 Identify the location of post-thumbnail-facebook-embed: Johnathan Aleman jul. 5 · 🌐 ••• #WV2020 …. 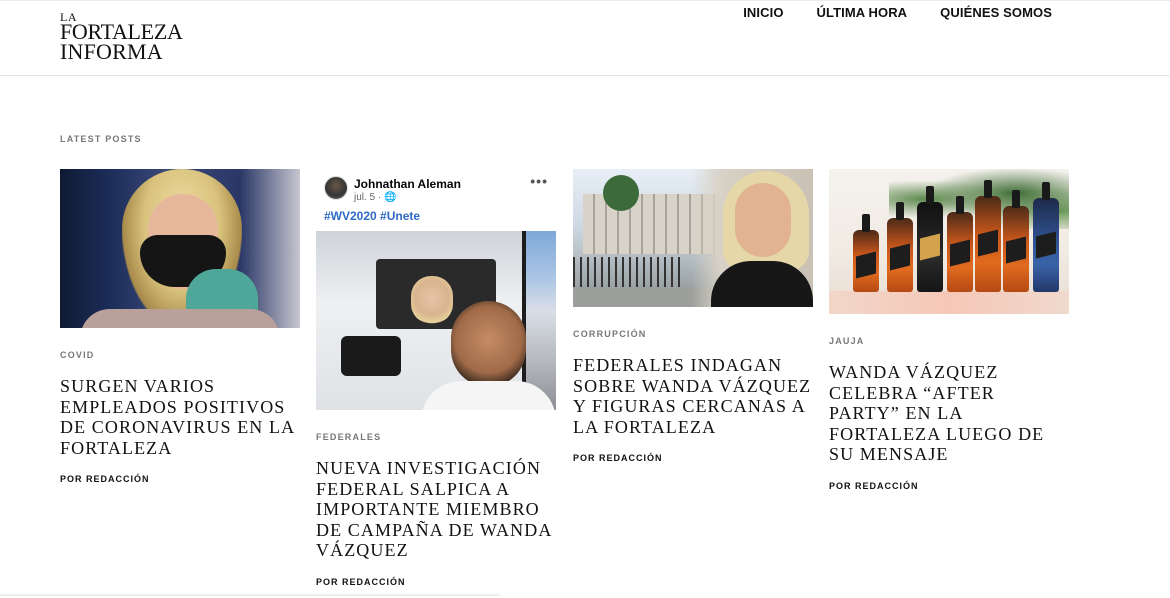
(436, 289).